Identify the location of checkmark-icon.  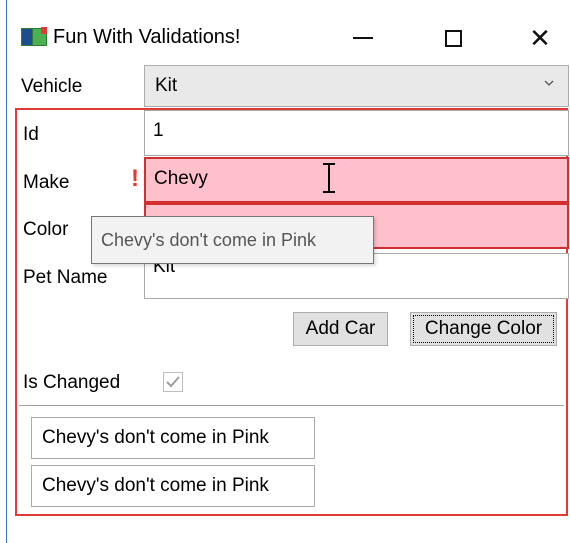
(173, 382).